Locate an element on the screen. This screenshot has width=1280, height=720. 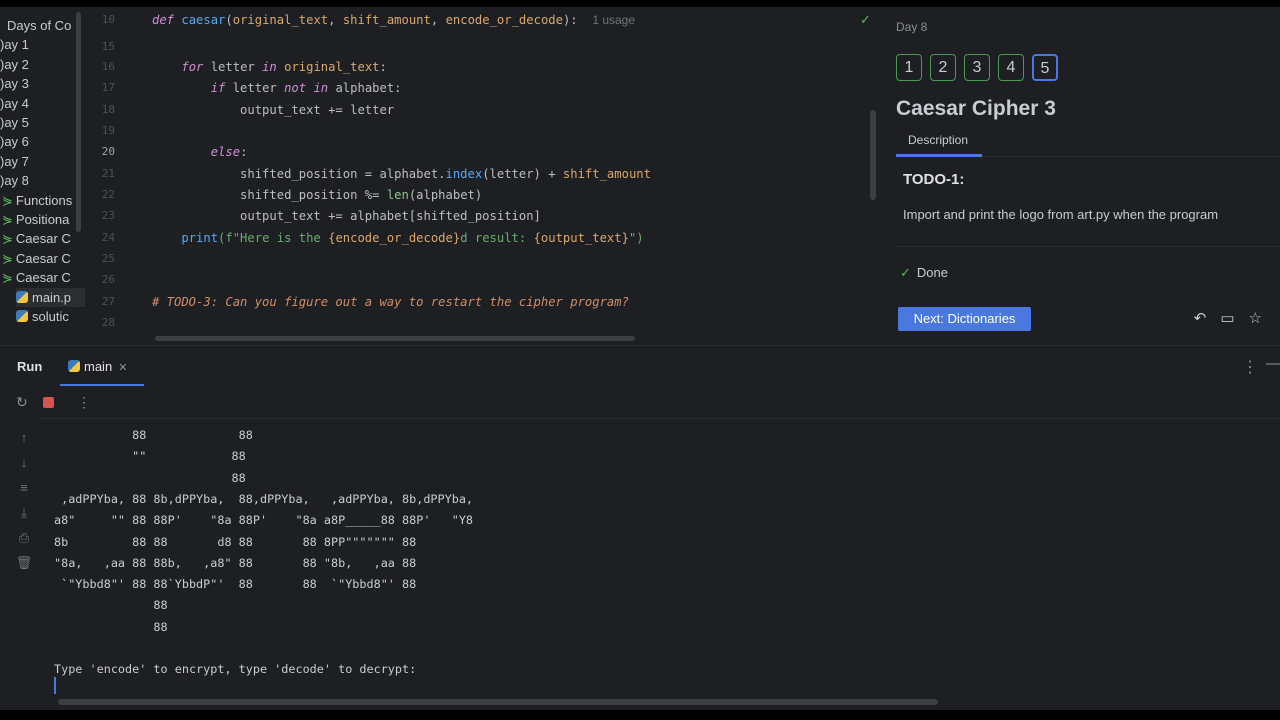
run-header: Run main ✕ ⋮ — is located at coordinates (640, 366).